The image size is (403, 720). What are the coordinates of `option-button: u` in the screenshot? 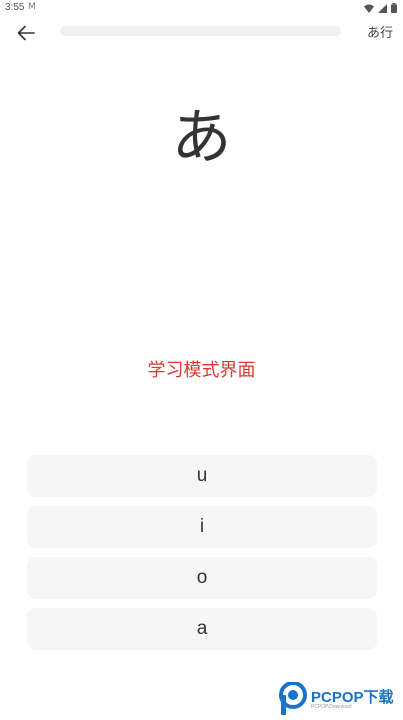 It's located at (202, 476).